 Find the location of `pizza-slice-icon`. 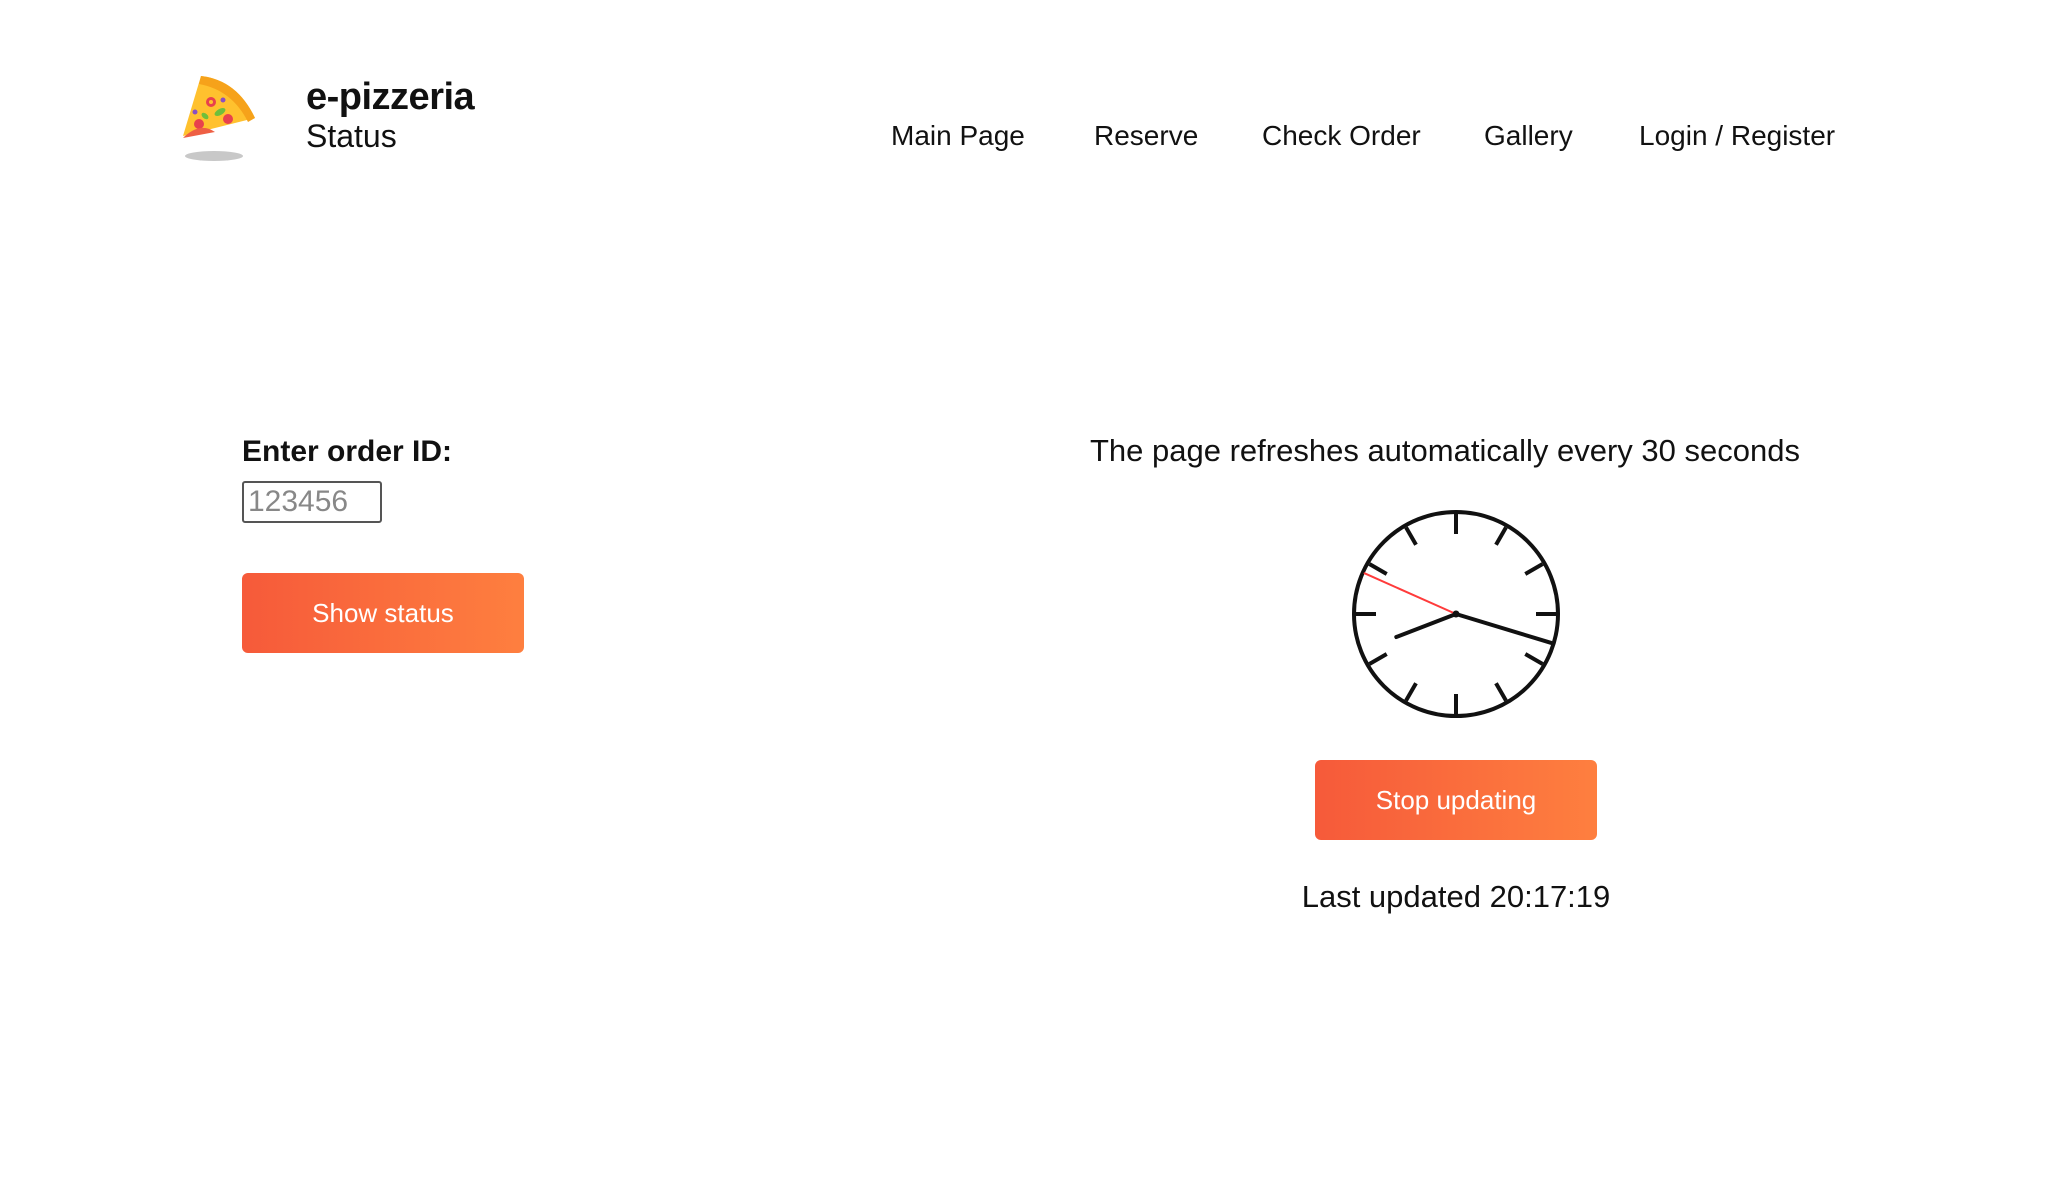

pizza-slice-icon is located at coordinates (219, 118).